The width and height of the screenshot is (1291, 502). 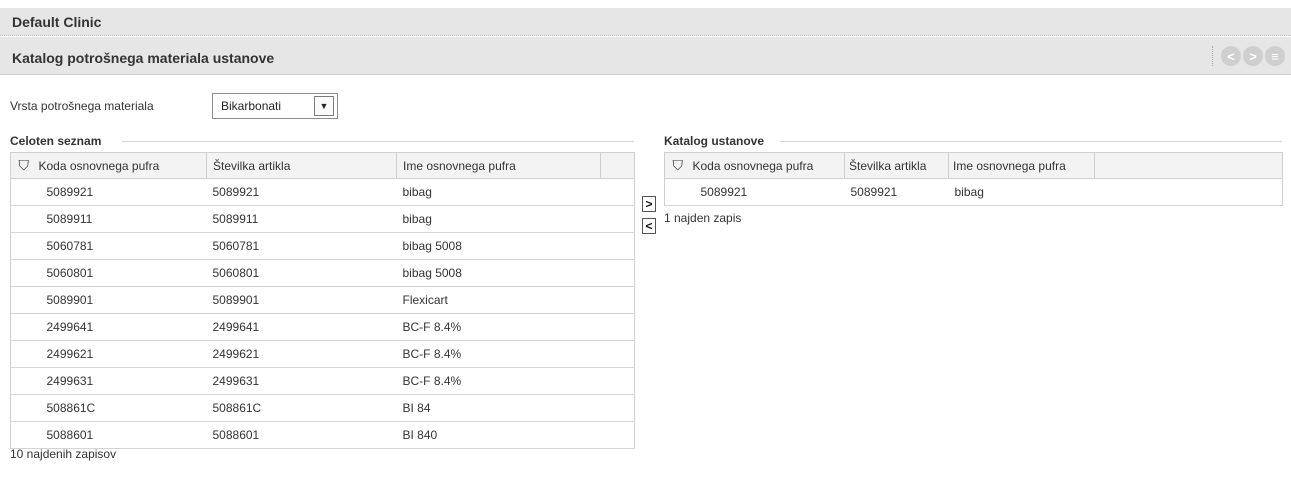 I want to click on cell-article: 5060781, so click(x=301, y=246).